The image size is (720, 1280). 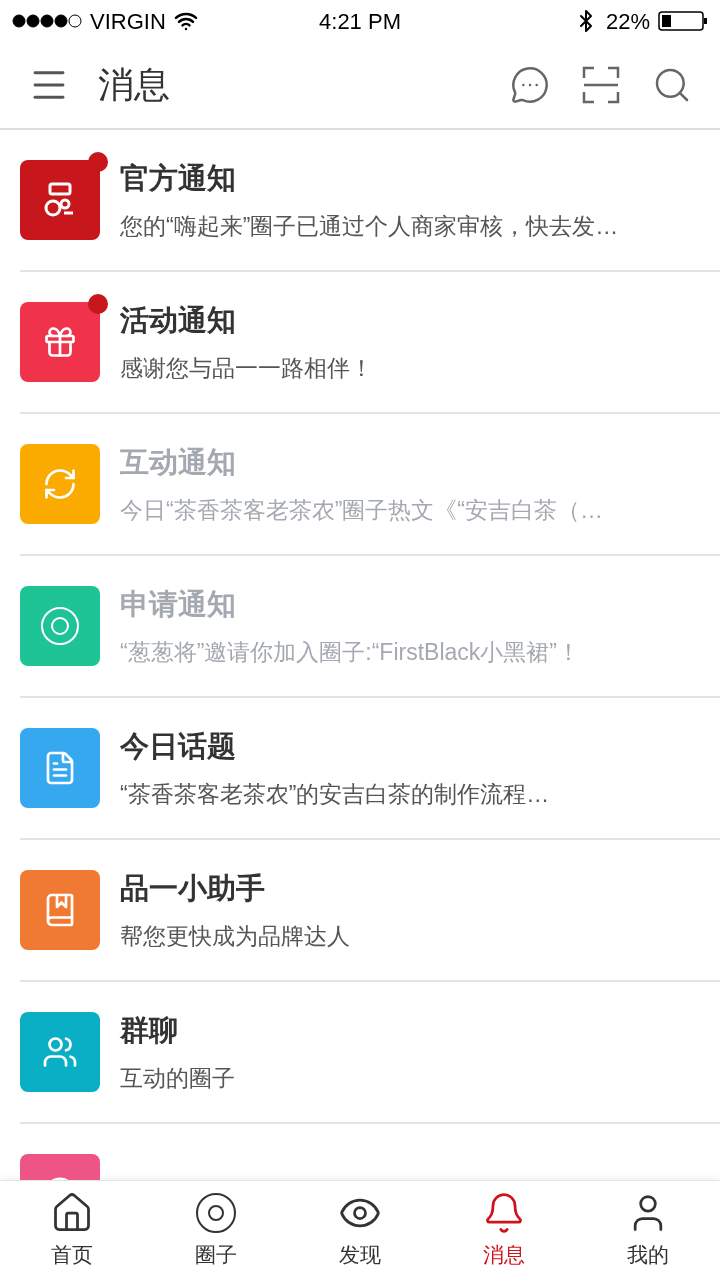 What do you see at coordinates (178, 178) in the screenshot?
I see `message-title: 官方通知` at bounding box center [178, 178].